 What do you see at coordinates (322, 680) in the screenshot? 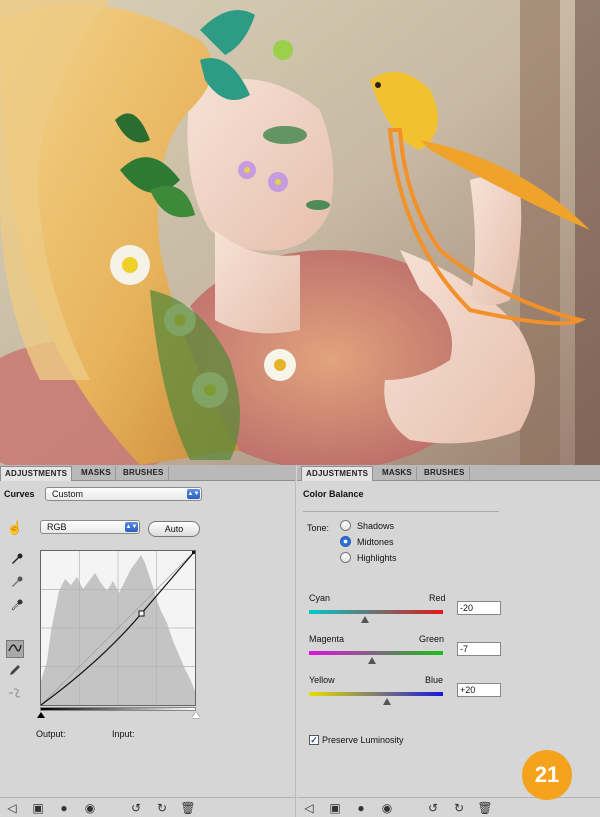
I see `slider-yellow-label: Yellow` at bounding box center [322, 680].